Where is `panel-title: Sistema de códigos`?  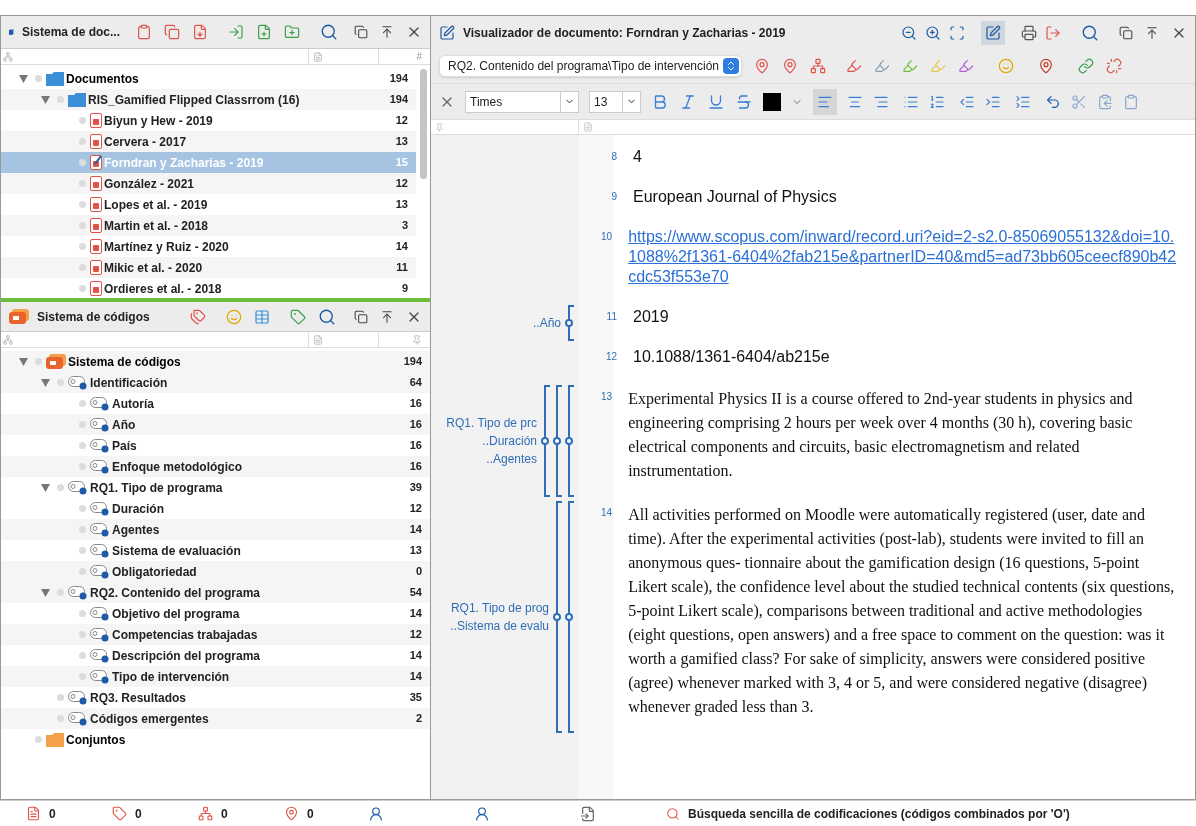
panel-title: Sistema de códigos is located at coordinates (93, 317).